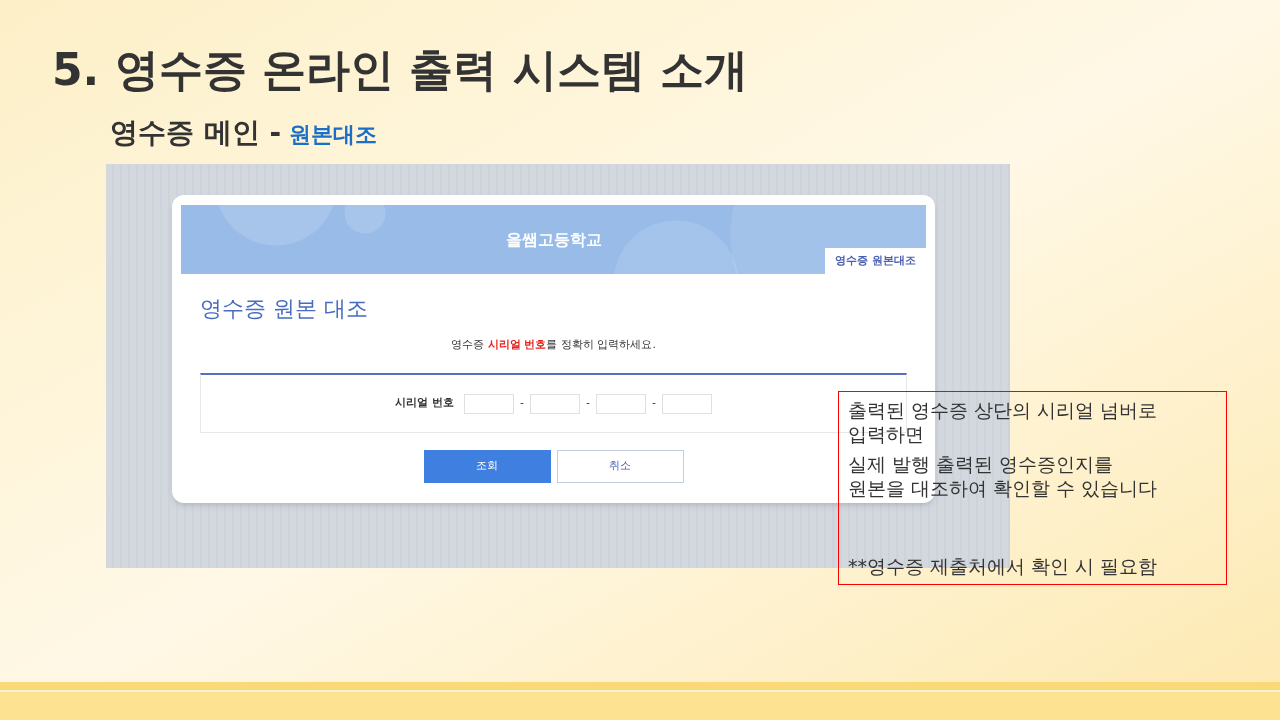 The width and height of the screenshot is (1280, 720). Describe the element at coordinates (620, 466) in the screenshot. I see `cancel-button: 취소` at that location.